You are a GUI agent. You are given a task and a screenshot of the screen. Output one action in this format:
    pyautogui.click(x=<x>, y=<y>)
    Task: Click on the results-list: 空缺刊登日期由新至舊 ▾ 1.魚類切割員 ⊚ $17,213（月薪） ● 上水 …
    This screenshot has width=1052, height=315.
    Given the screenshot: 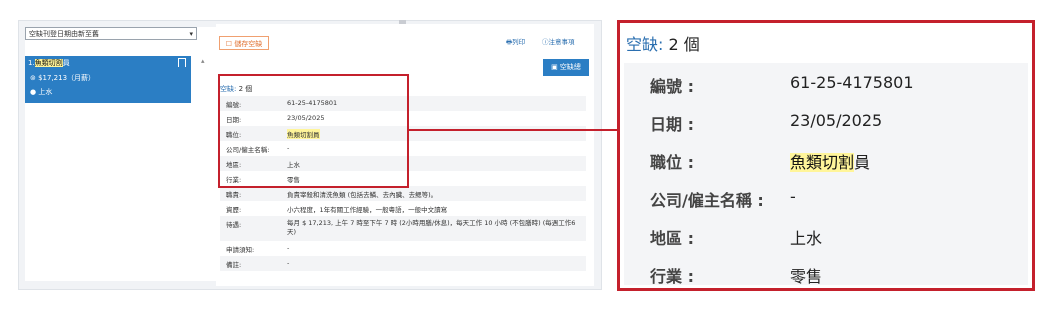 What is the action you would take?
    pyautogui.click(x=122, y=154)
    